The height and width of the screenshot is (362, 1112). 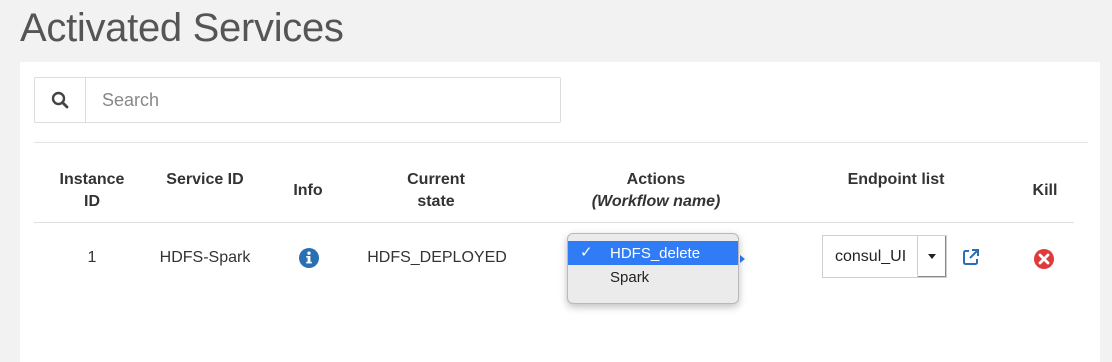 What do you see at coordinates (309, 258) in the screenshot?
I see `info-circle-icon` at bounding box center [309, 258].